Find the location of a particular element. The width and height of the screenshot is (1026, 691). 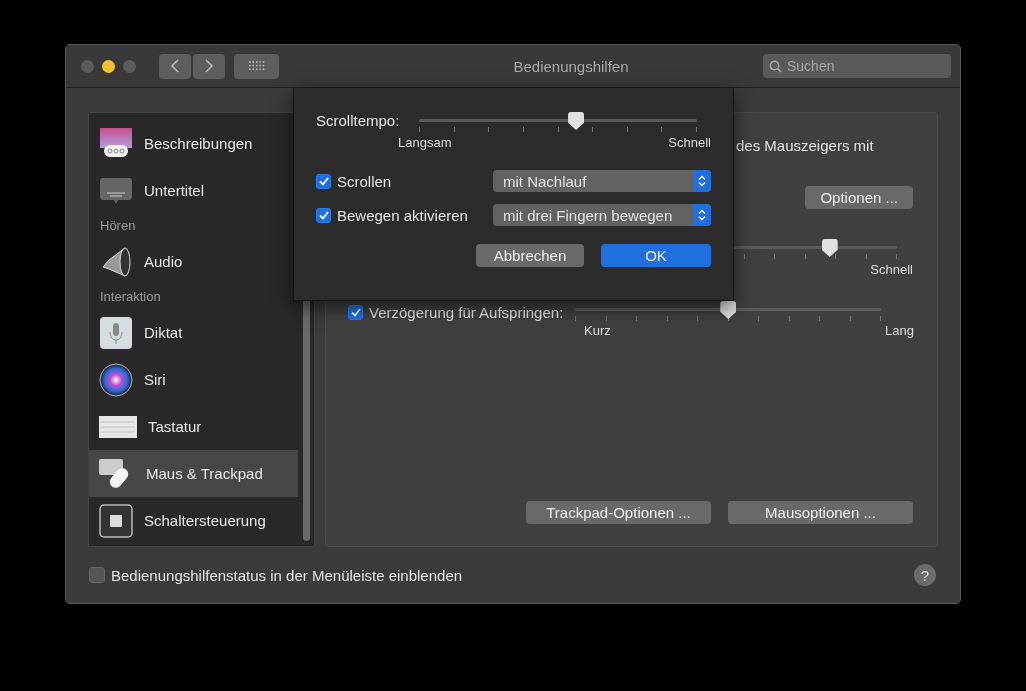

slider-max-label: Lang is located at coordinates (899, 330).